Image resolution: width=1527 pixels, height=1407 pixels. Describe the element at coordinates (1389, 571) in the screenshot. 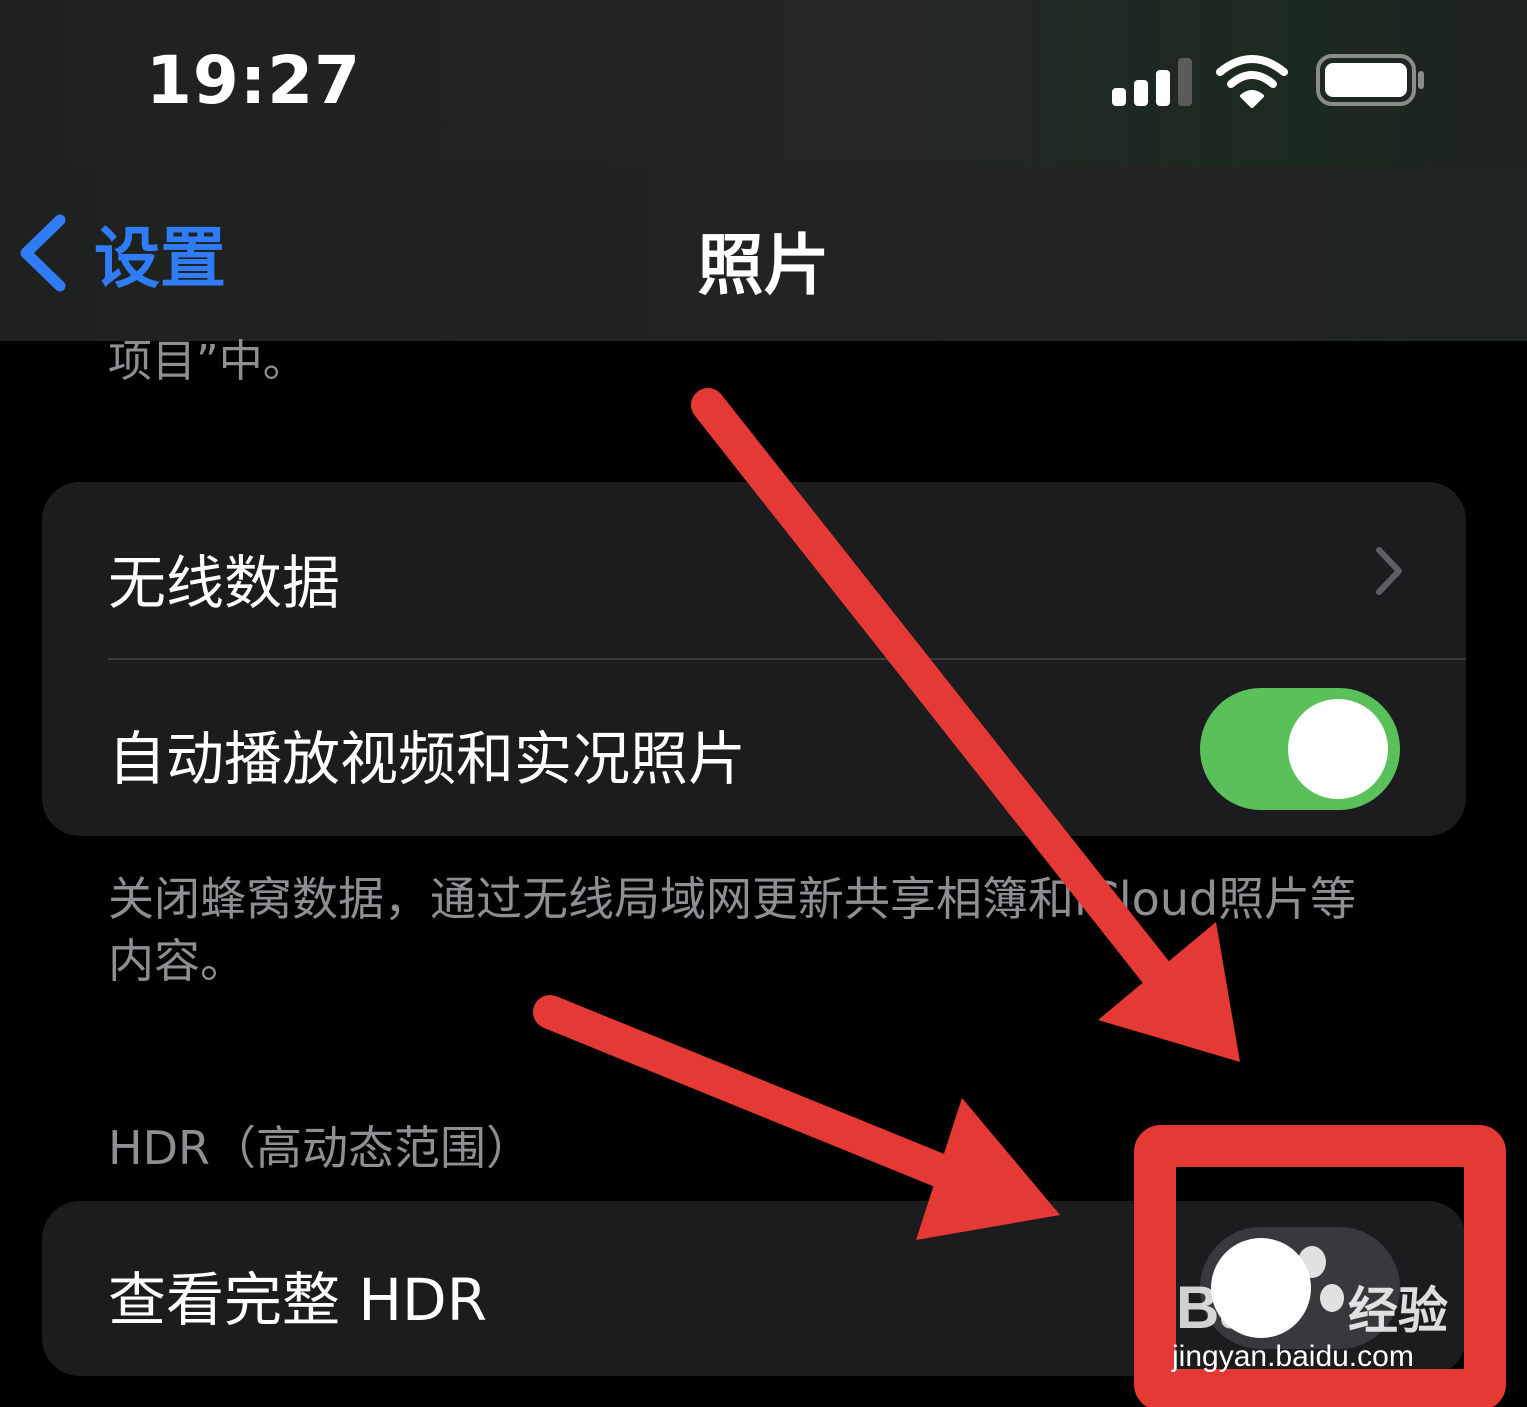

I see `chevron-right-icon` at that location.